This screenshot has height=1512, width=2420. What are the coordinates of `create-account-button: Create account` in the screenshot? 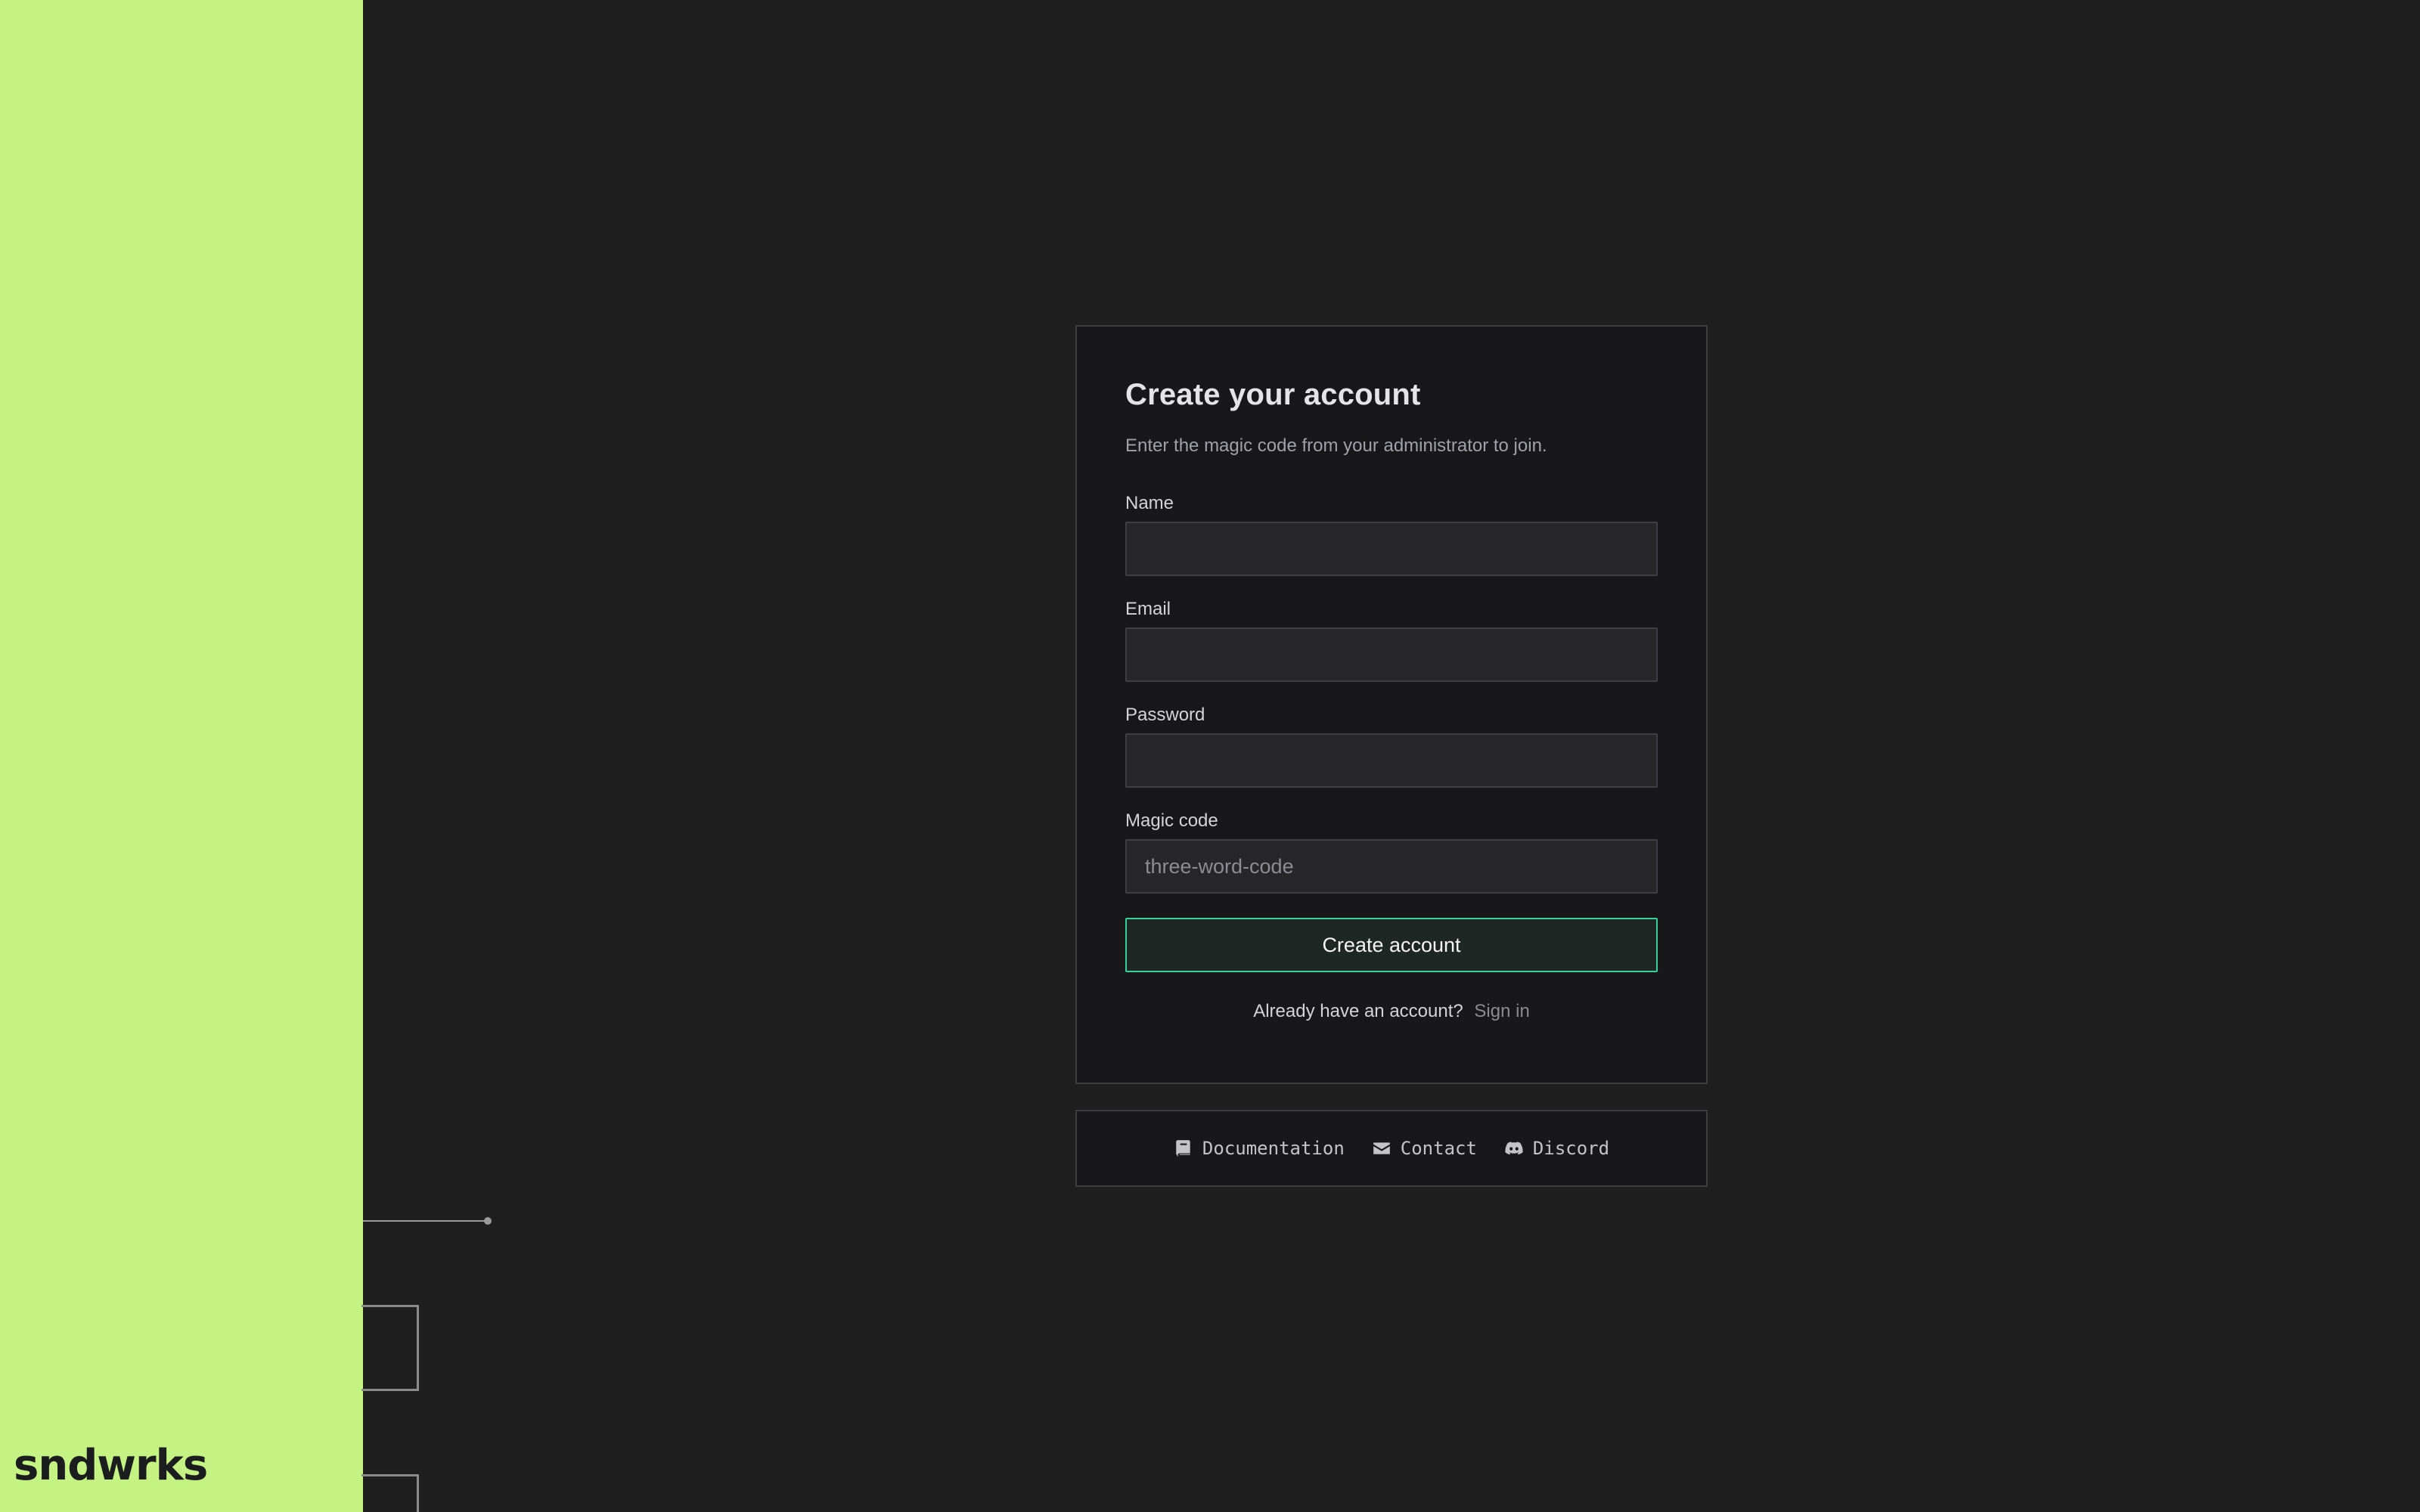 It's located at (1391, 945).